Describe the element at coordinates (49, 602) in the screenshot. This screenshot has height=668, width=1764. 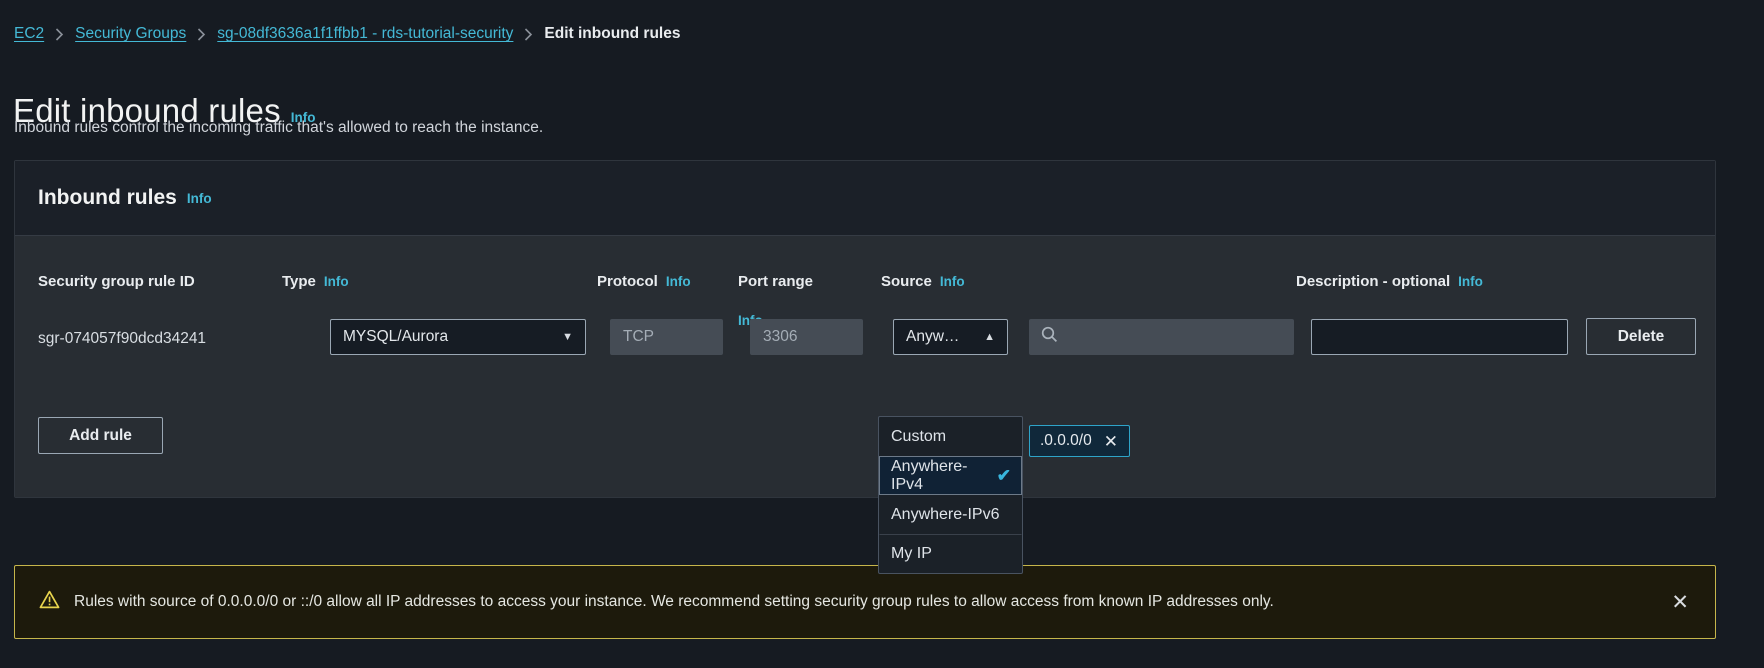
I see `warning-triangle-icon` at that location.